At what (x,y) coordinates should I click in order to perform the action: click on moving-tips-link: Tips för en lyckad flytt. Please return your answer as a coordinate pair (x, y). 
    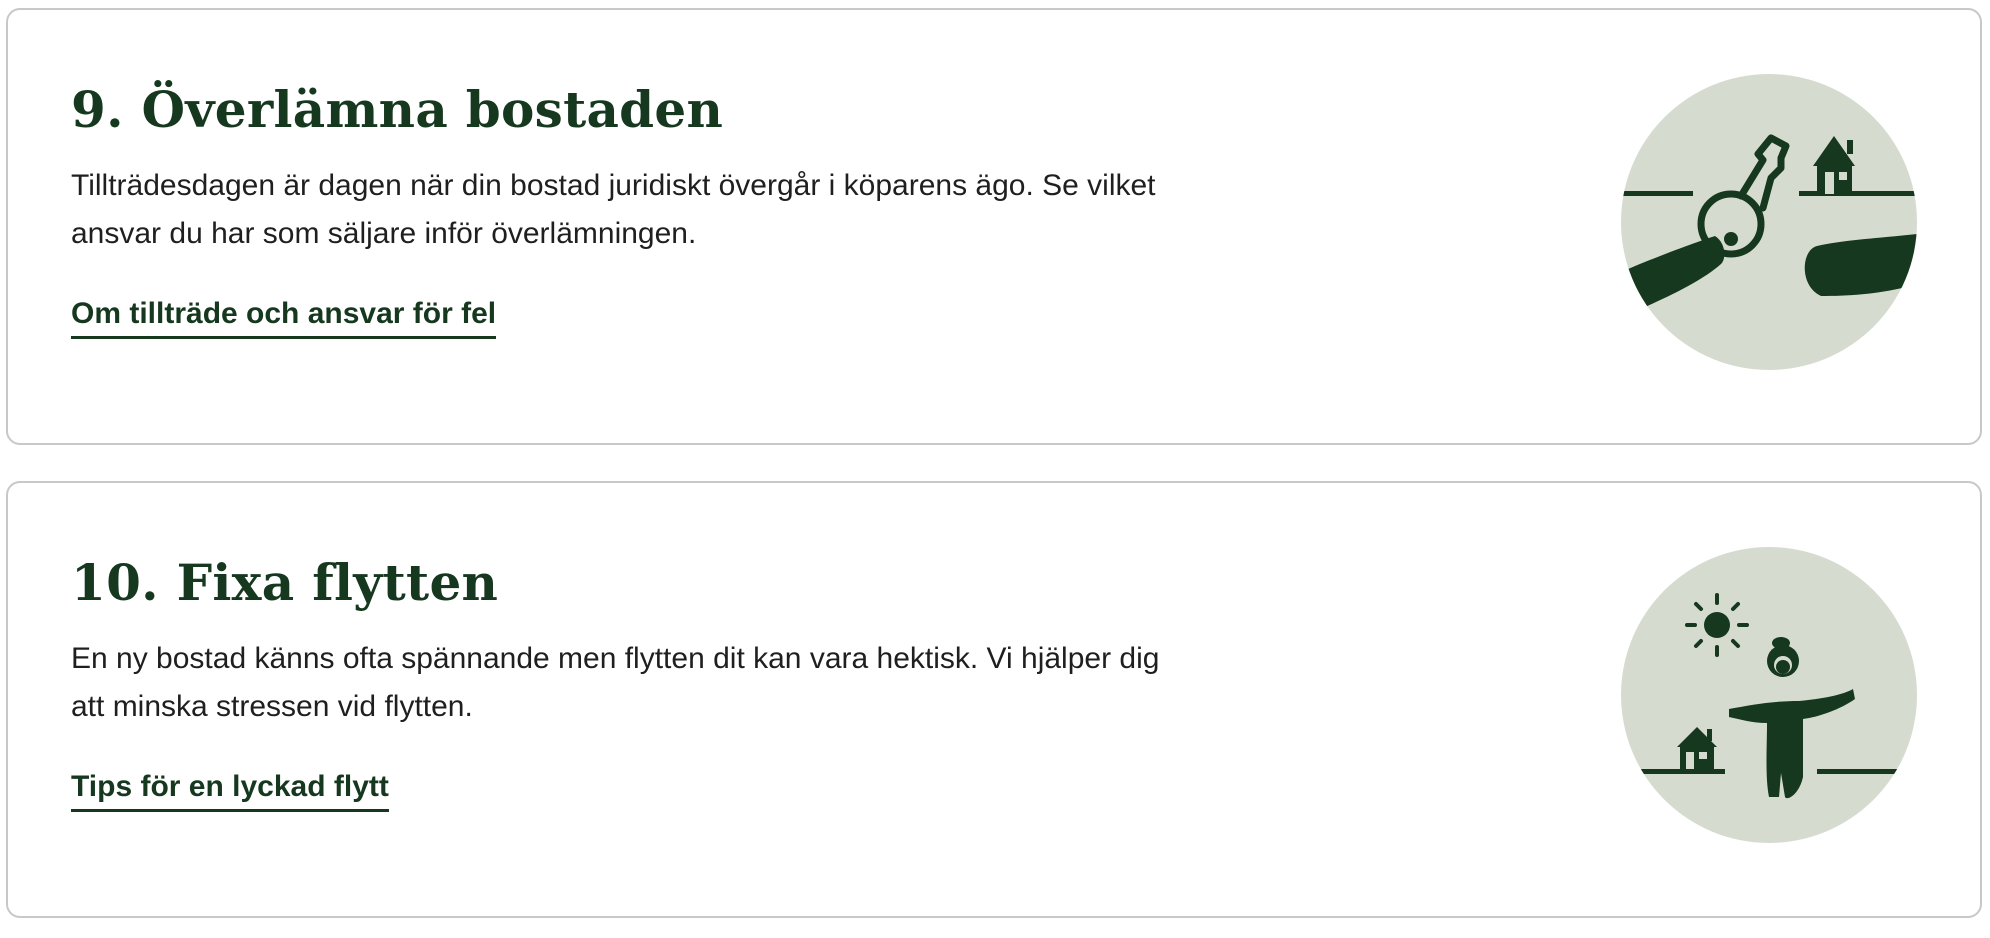
    Looking at the image, I should click on (230, 789).